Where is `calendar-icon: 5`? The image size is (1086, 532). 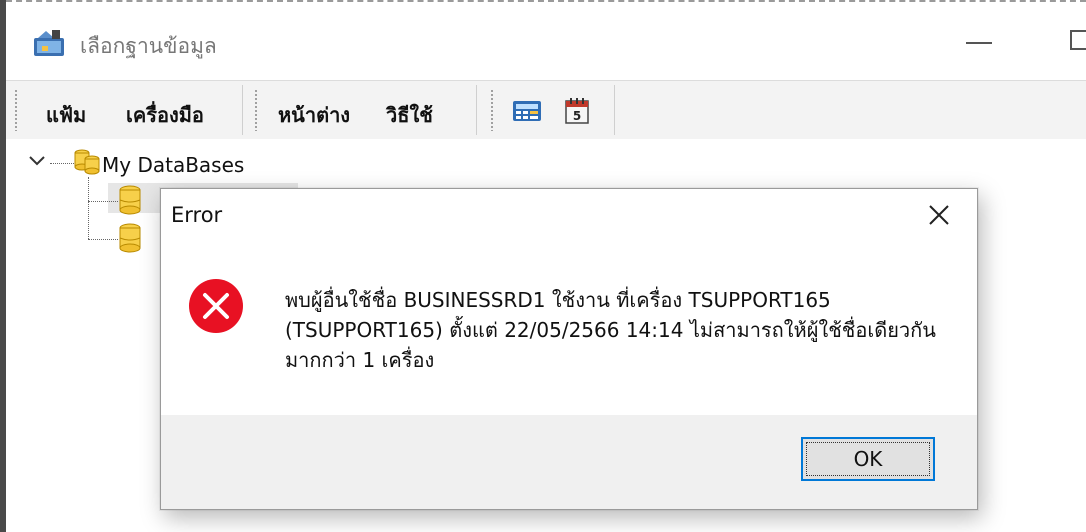
calendar-icon: 5 is located at coordinates (577, 111).